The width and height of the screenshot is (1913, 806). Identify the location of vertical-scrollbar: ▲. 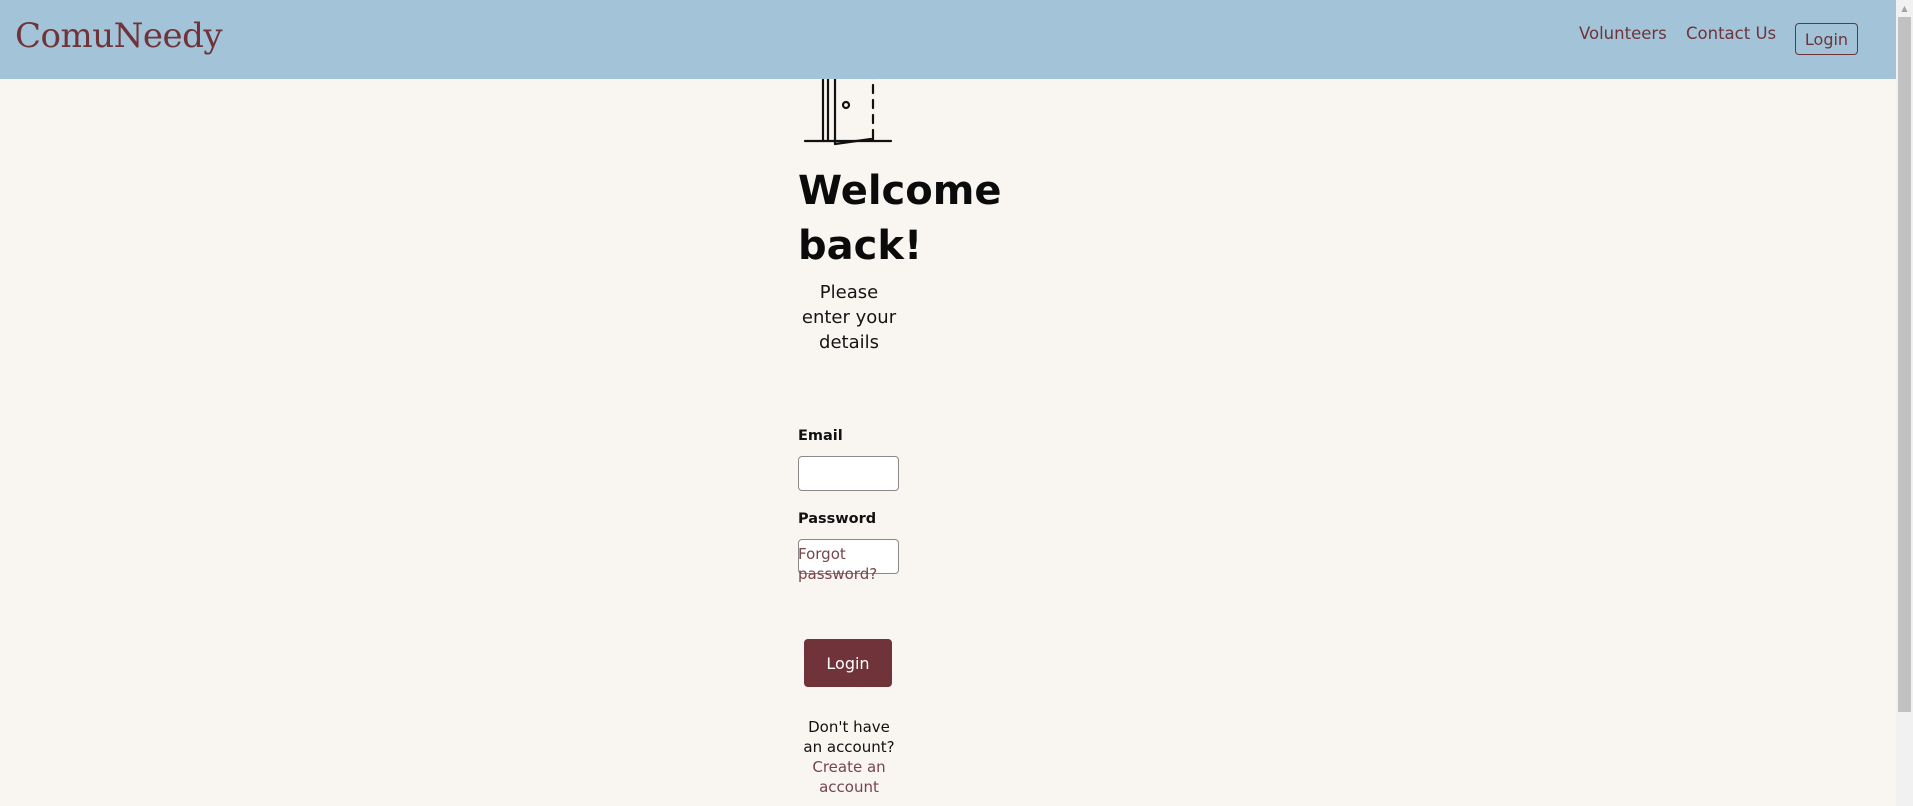
(1904, 403).